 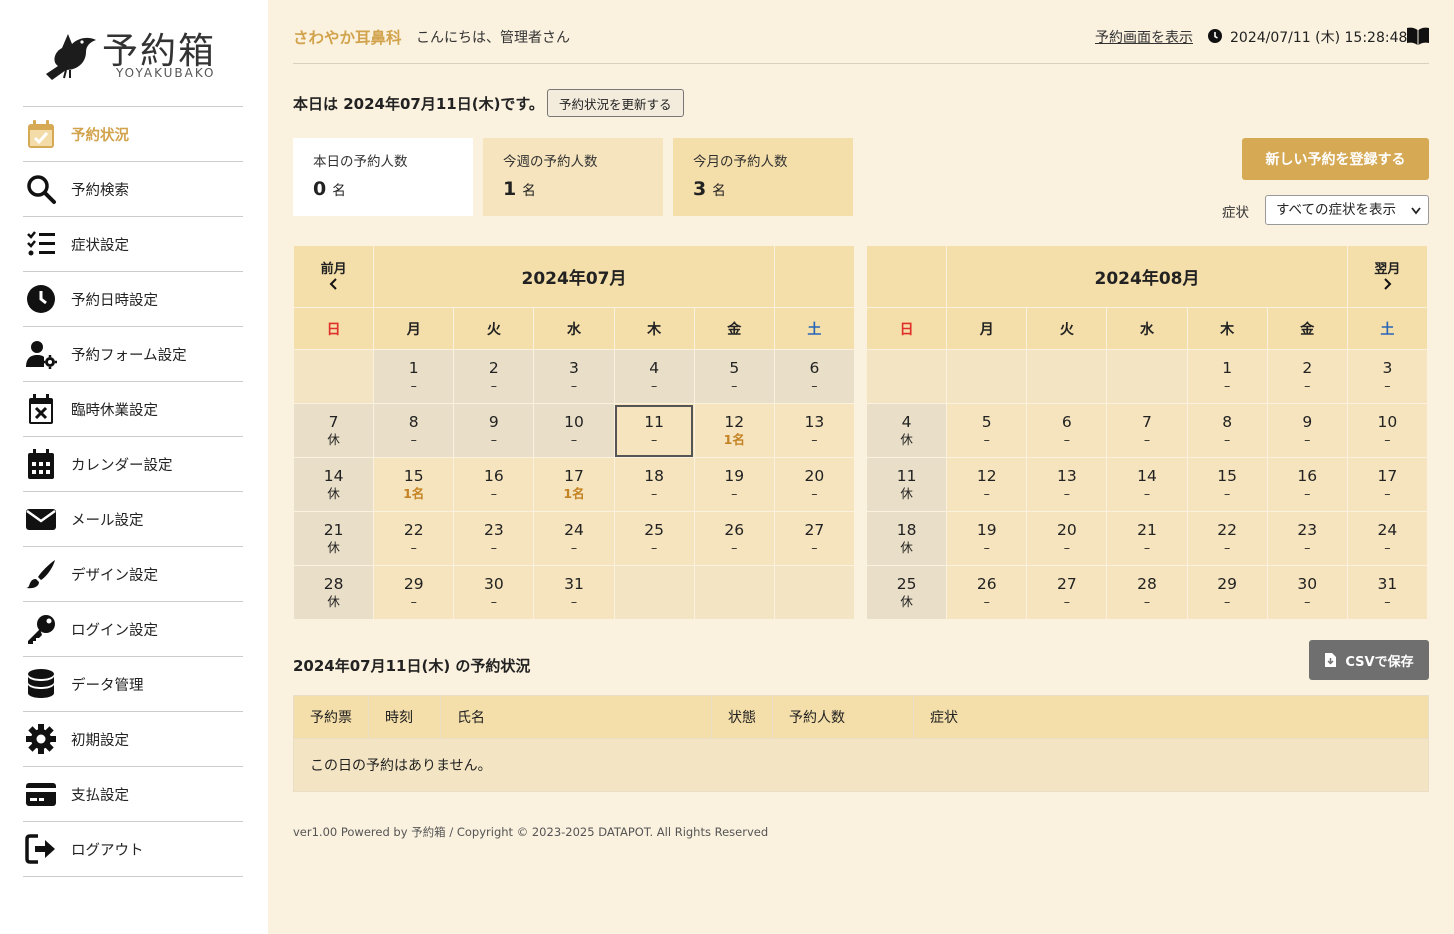 What do you see at coordinates (133, 354) in the screenshot?
I see `sidebar-item: 予約フォーム設定` at bounding box center [133, 354].